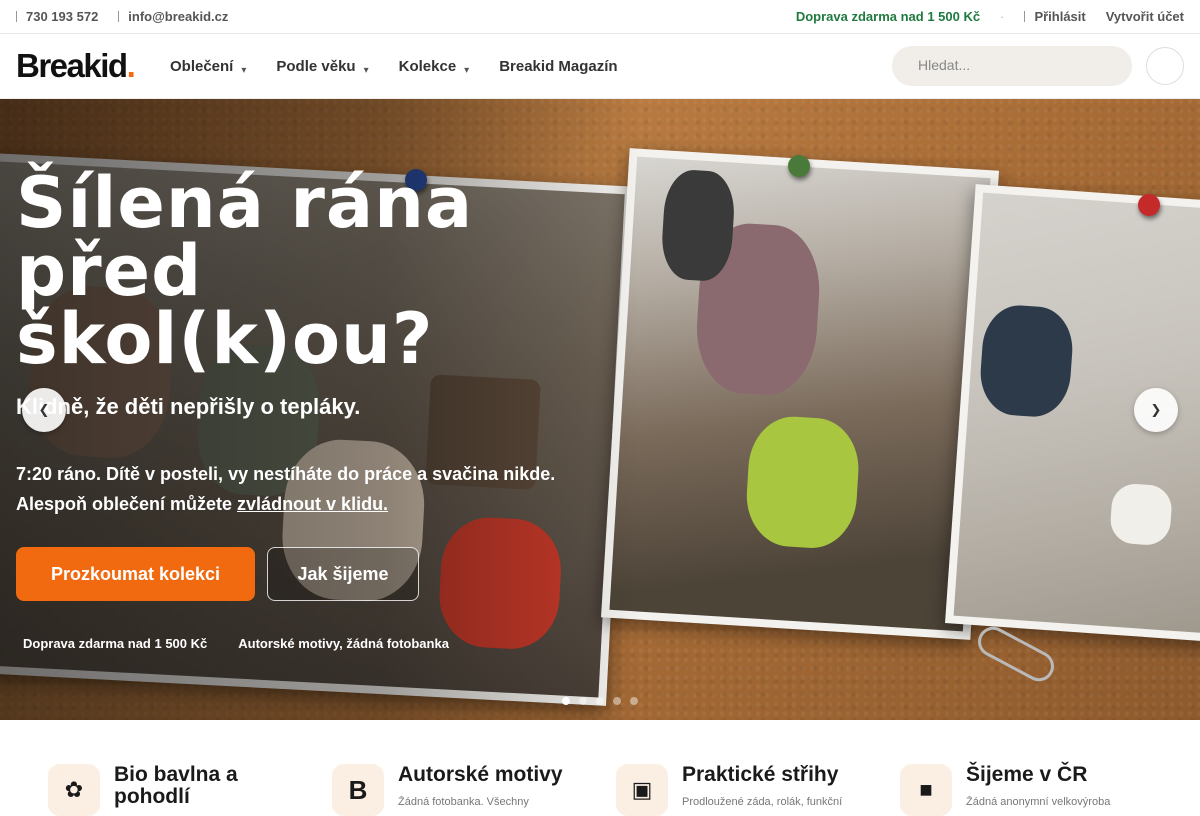 This screenshot has width=1200, height=816. I want to click on perk-original-designs: Autorské motivy, žádná fotobanka, so click(343, 643).